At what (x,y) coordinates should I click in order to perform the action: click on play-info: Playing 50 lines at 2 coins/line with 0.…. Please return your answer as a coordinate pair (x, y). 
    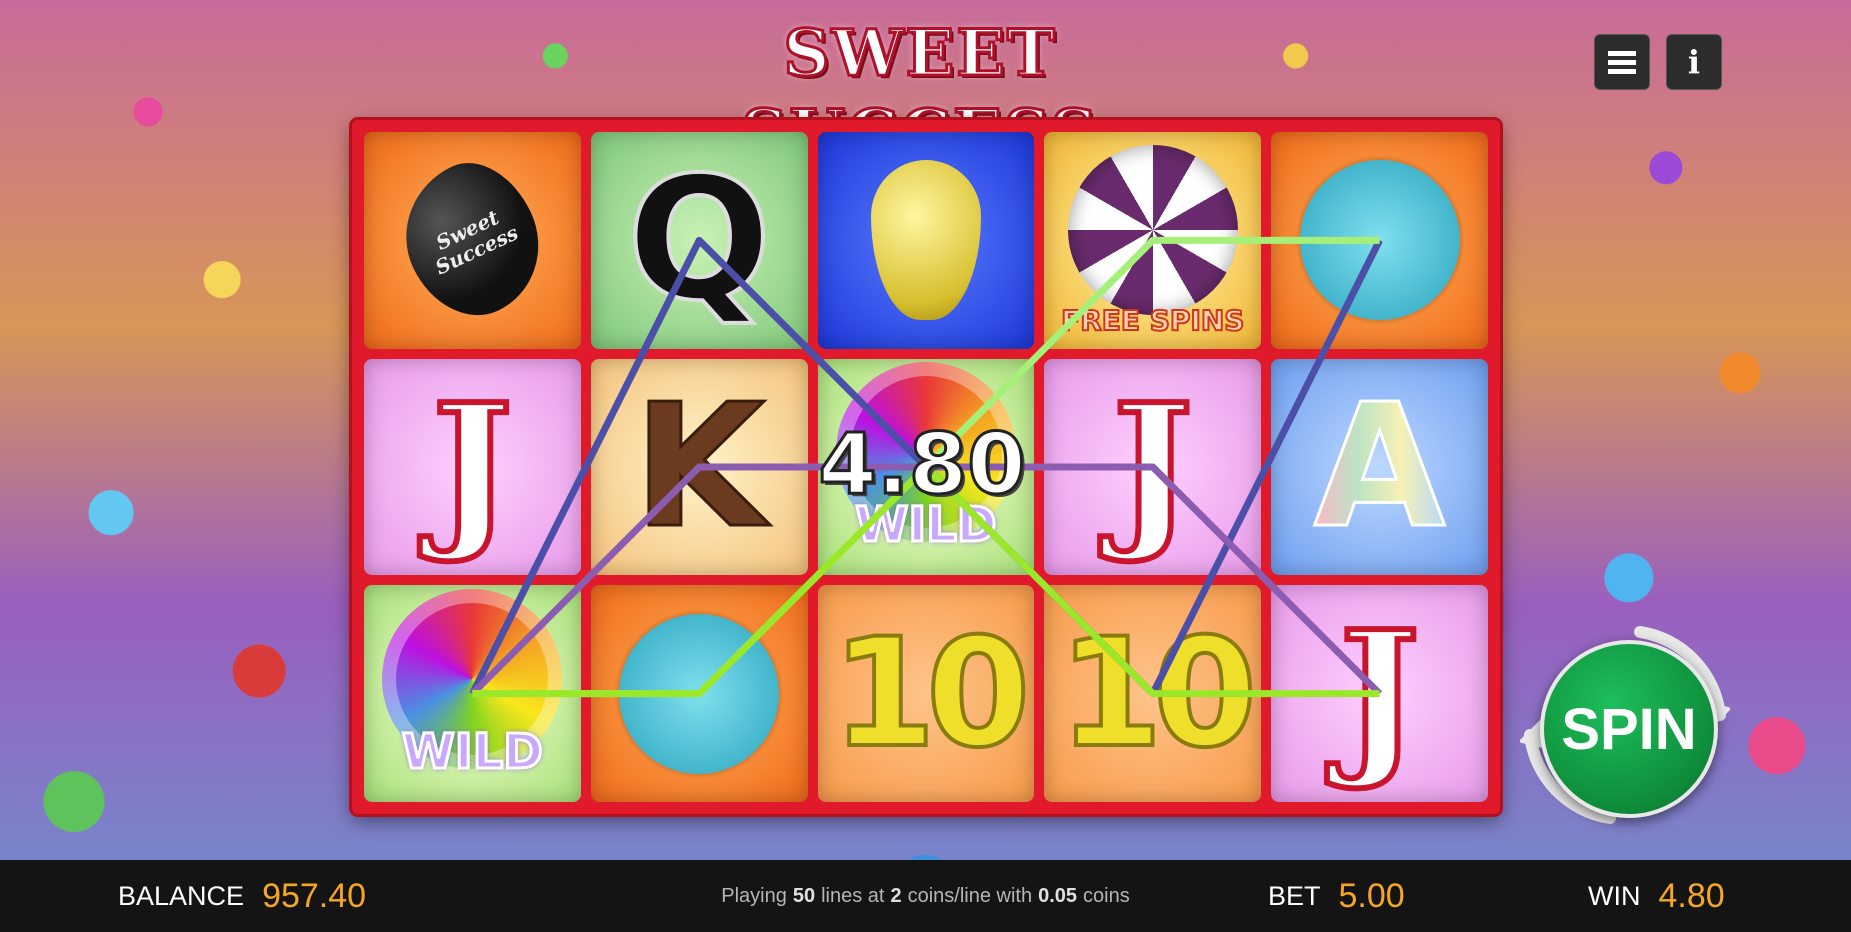
    Looking at the image, I should click on (925, 896).